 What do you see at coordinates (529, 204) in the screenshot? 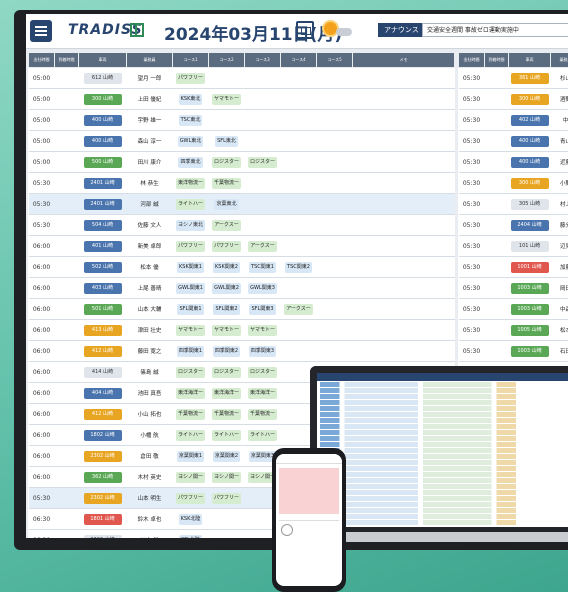
I see `vehicle-badge: 305 山崎` at bounding box center [529, 204].